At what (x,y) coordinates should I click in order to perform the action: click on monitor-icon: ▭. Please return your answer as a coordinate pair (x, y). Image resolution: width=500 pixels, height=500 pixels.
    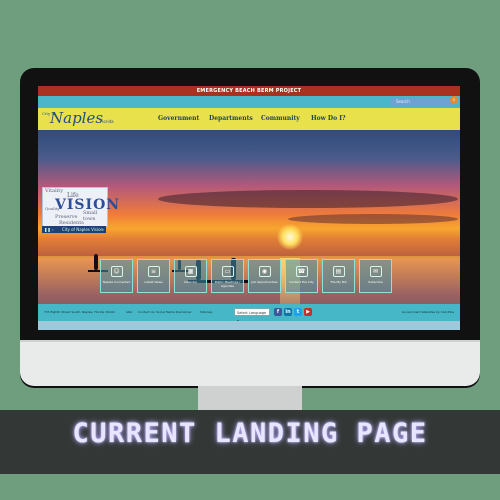
    Looking at the image, I should click on (227, 271).